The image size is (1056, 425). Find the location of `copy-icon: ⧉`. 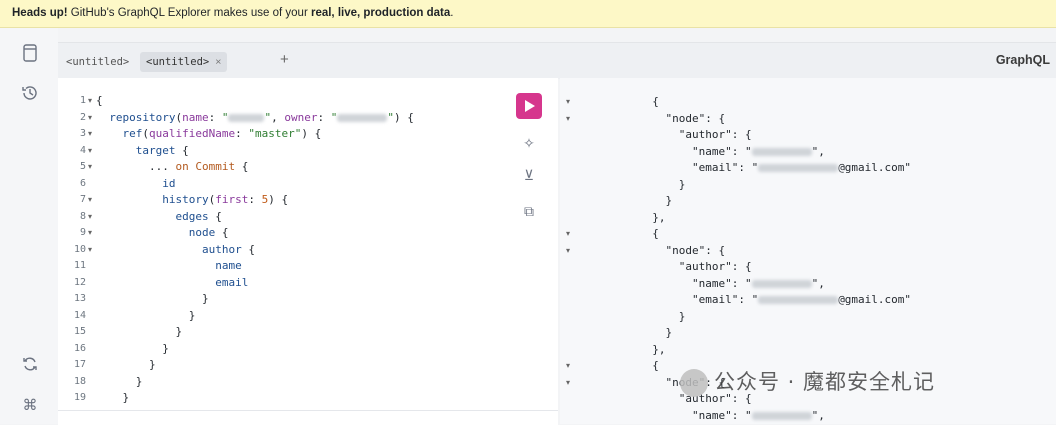

copy-icon: ⧉ is located at coordinates (529, 211).